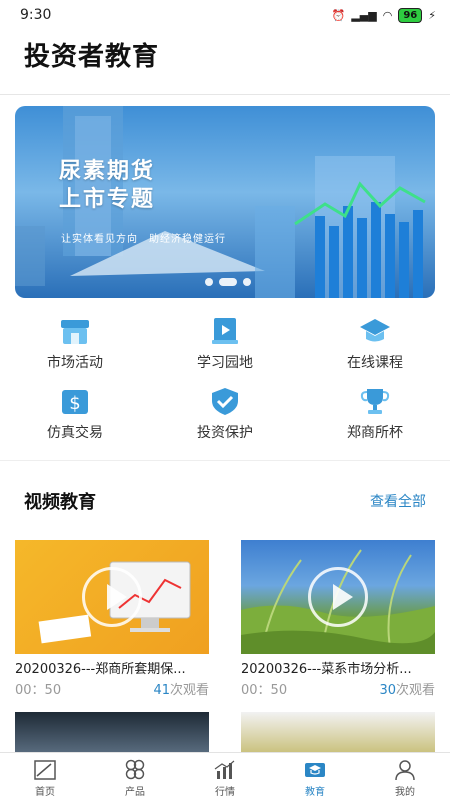  I want to click on tab-label: 教育, so click(315, 792).